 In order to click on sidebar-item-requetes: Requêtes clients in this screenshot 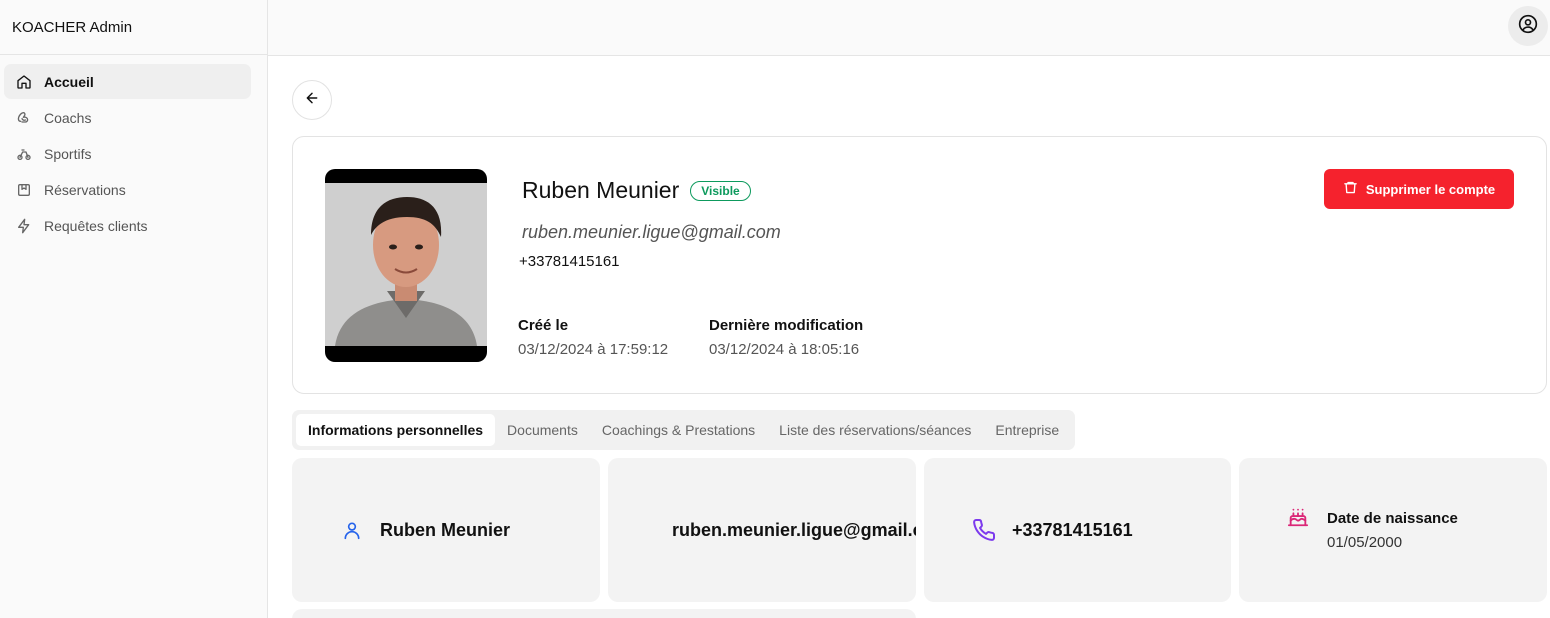, I will do `click(133, 225)`.